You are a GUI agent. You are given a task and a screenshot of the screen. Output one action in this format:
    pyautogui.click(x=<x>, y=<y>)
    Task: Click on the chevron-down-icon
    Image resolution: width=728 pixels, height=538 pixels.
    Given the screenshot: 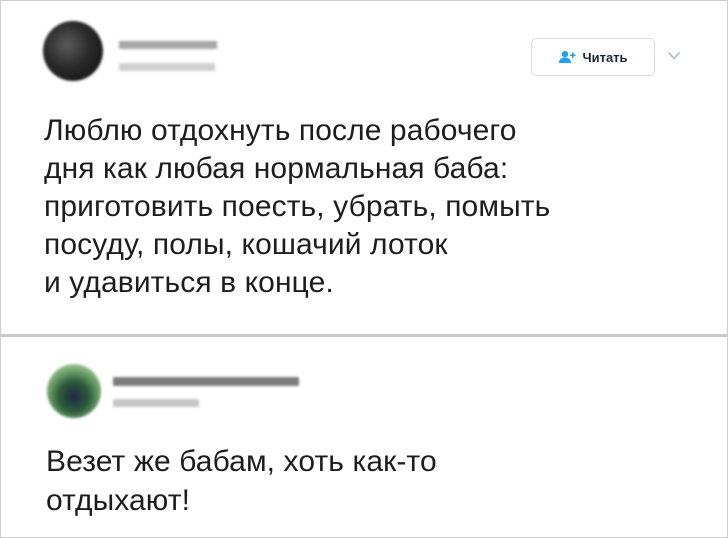 What is the action you would take?
    pyautogui.click(x=674, y=56)
    